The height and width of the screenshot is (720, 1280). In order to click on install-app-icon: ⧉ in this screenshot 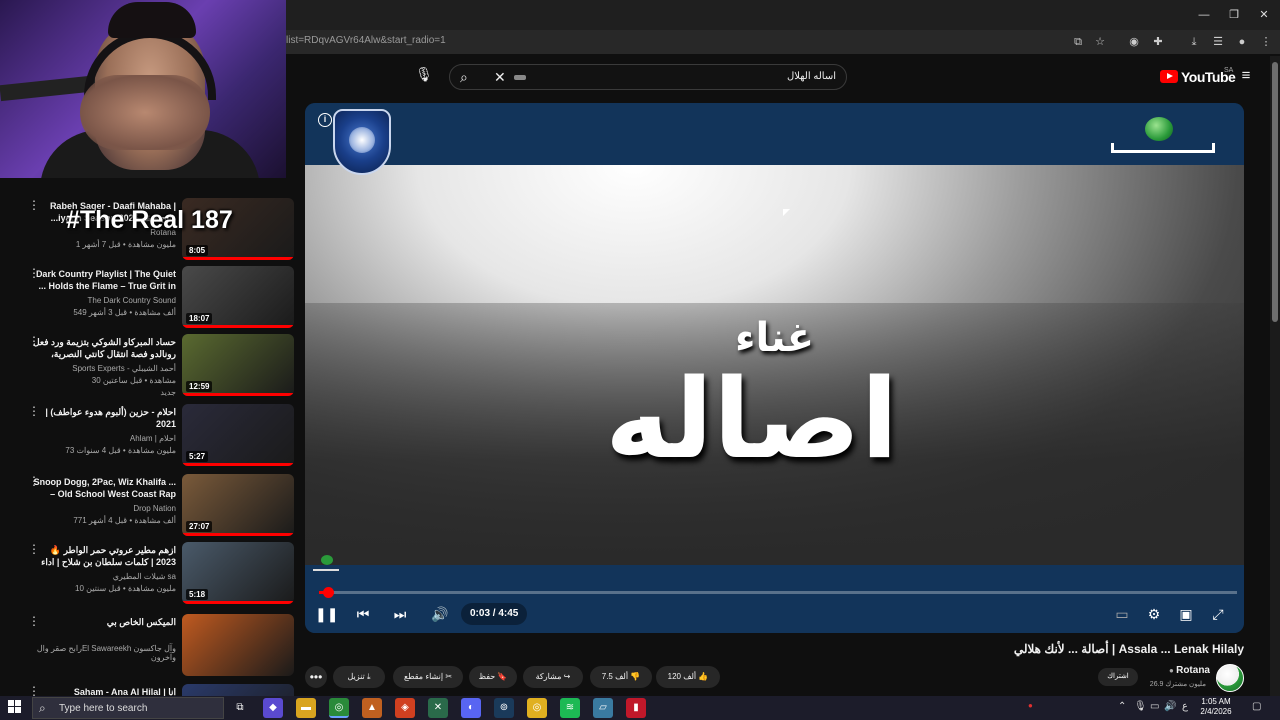, I will do `click(1078, 42)`.